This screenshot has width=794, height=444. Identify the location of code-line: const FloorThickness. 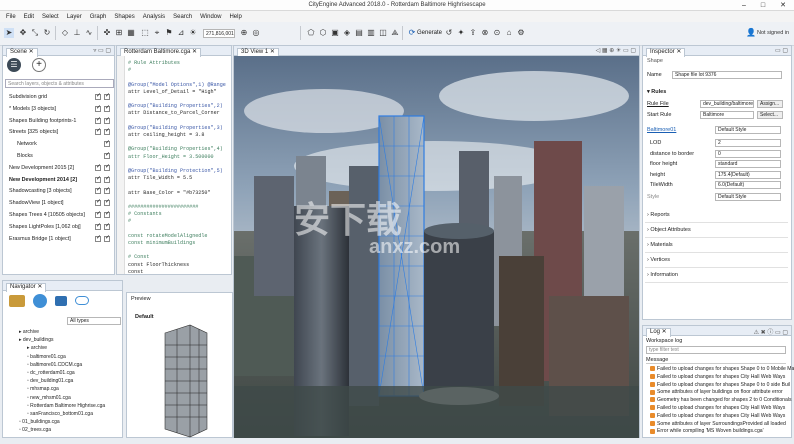
(158, 265).